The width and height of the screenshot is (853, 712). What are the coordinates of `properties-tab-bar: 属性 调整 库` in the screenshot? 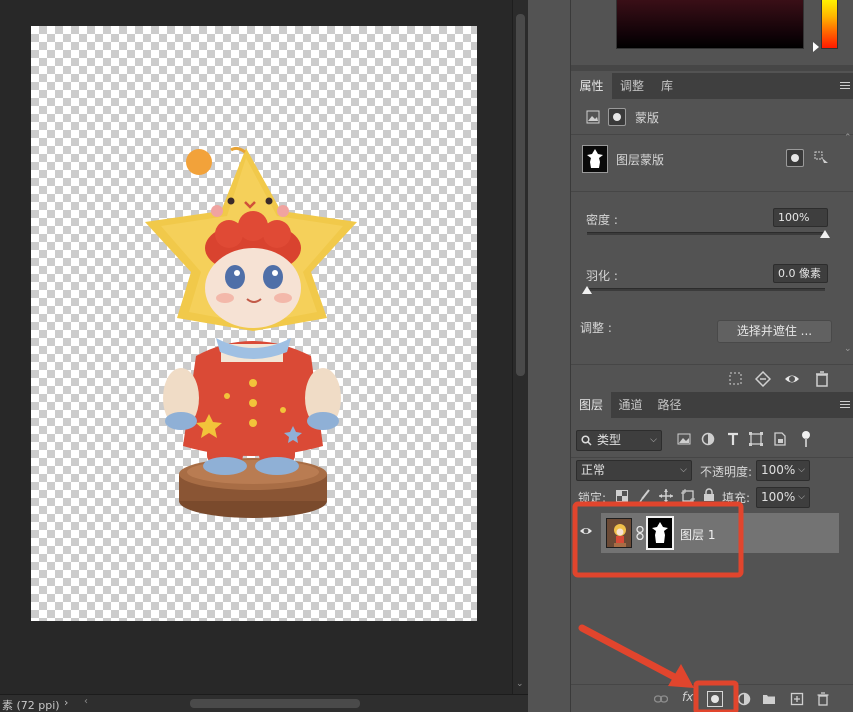 It's located at (712, 86).